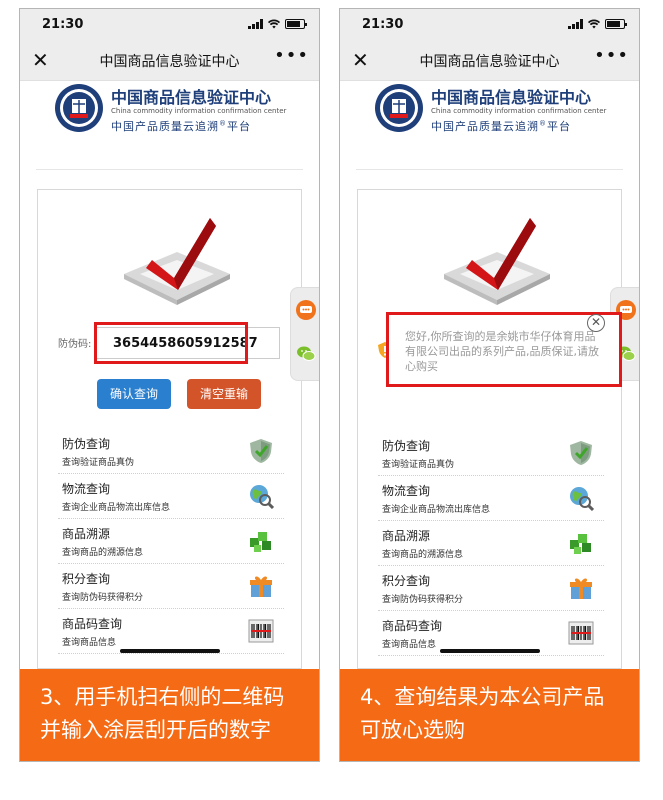 Image resolution: width=663 pixels, height=800 pixels. What do you see at coordinates (224, 394) in the screenshot?
I see `clear-reset-button: 清空重输` at bounding box center [224, 394].